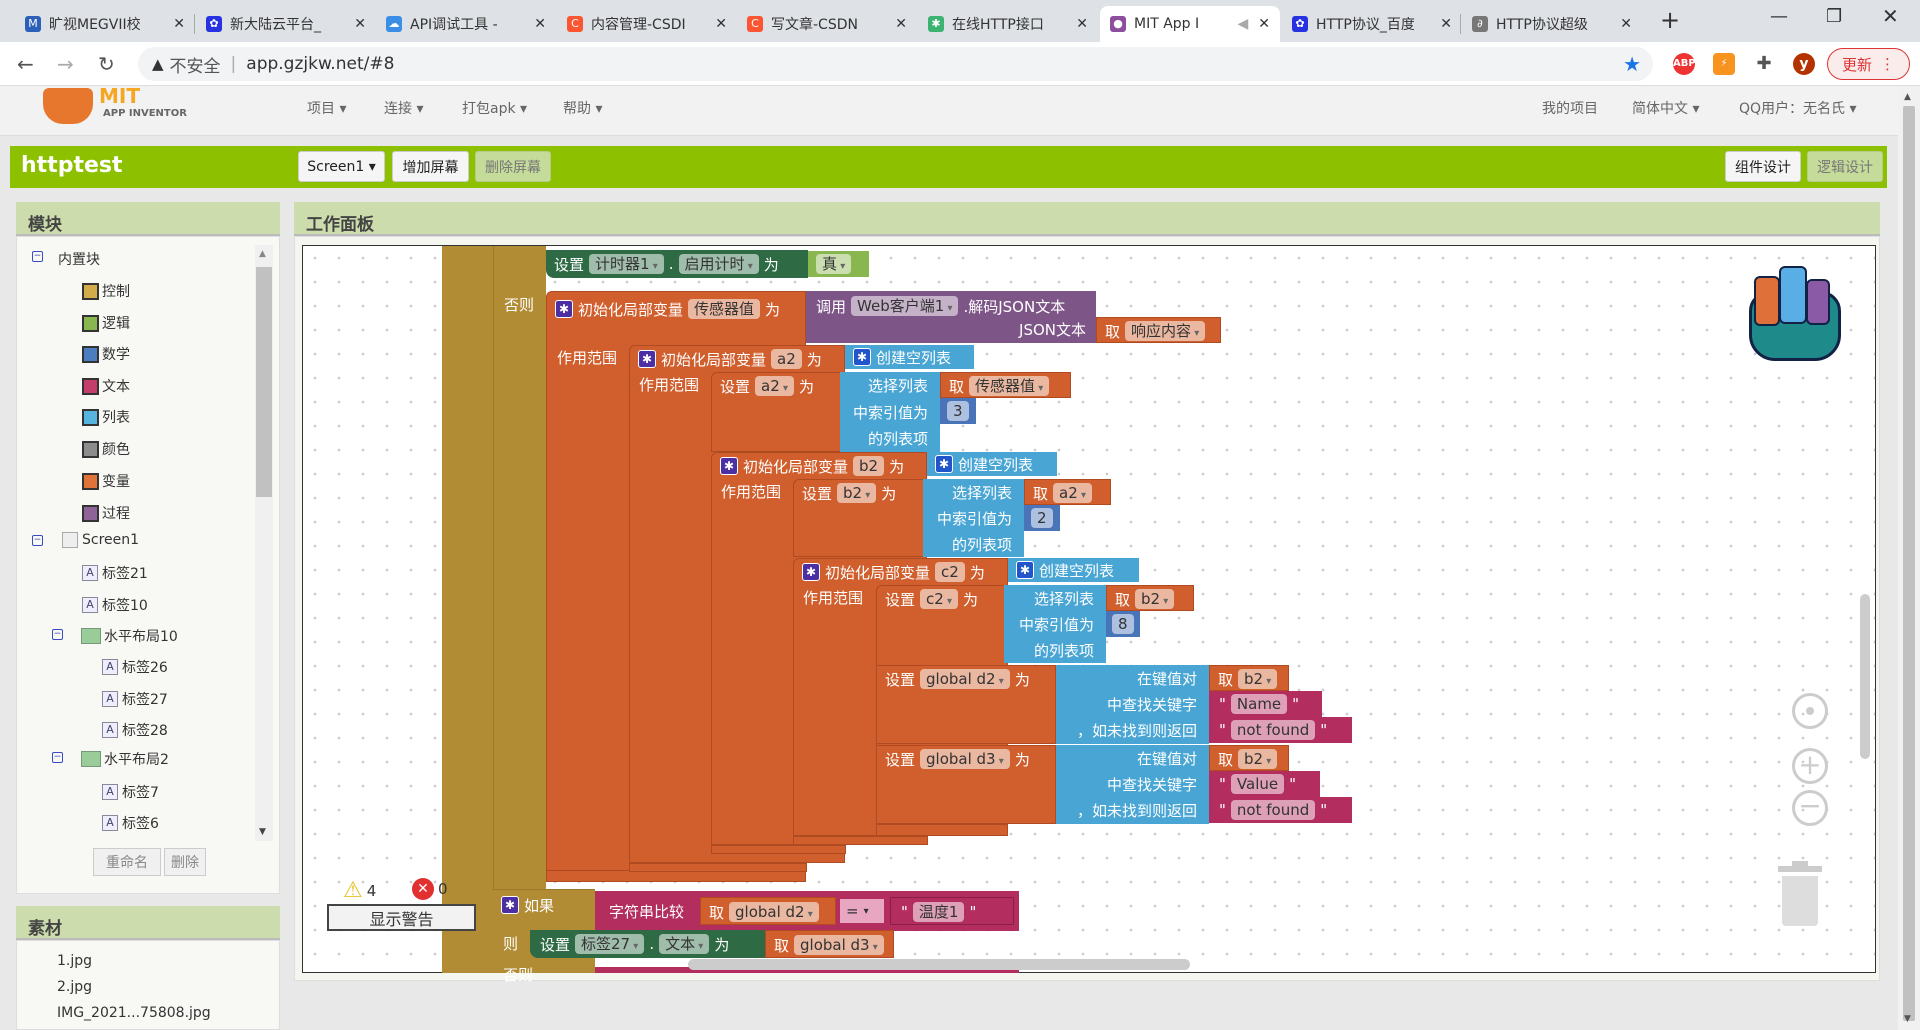 The height and width of the screenshot is (1030, 1920). What do you see at coordinates (1067, 492) in the screenshot?
I see `get-a2-block: 取 a2` at bounding box center [1067, 492].